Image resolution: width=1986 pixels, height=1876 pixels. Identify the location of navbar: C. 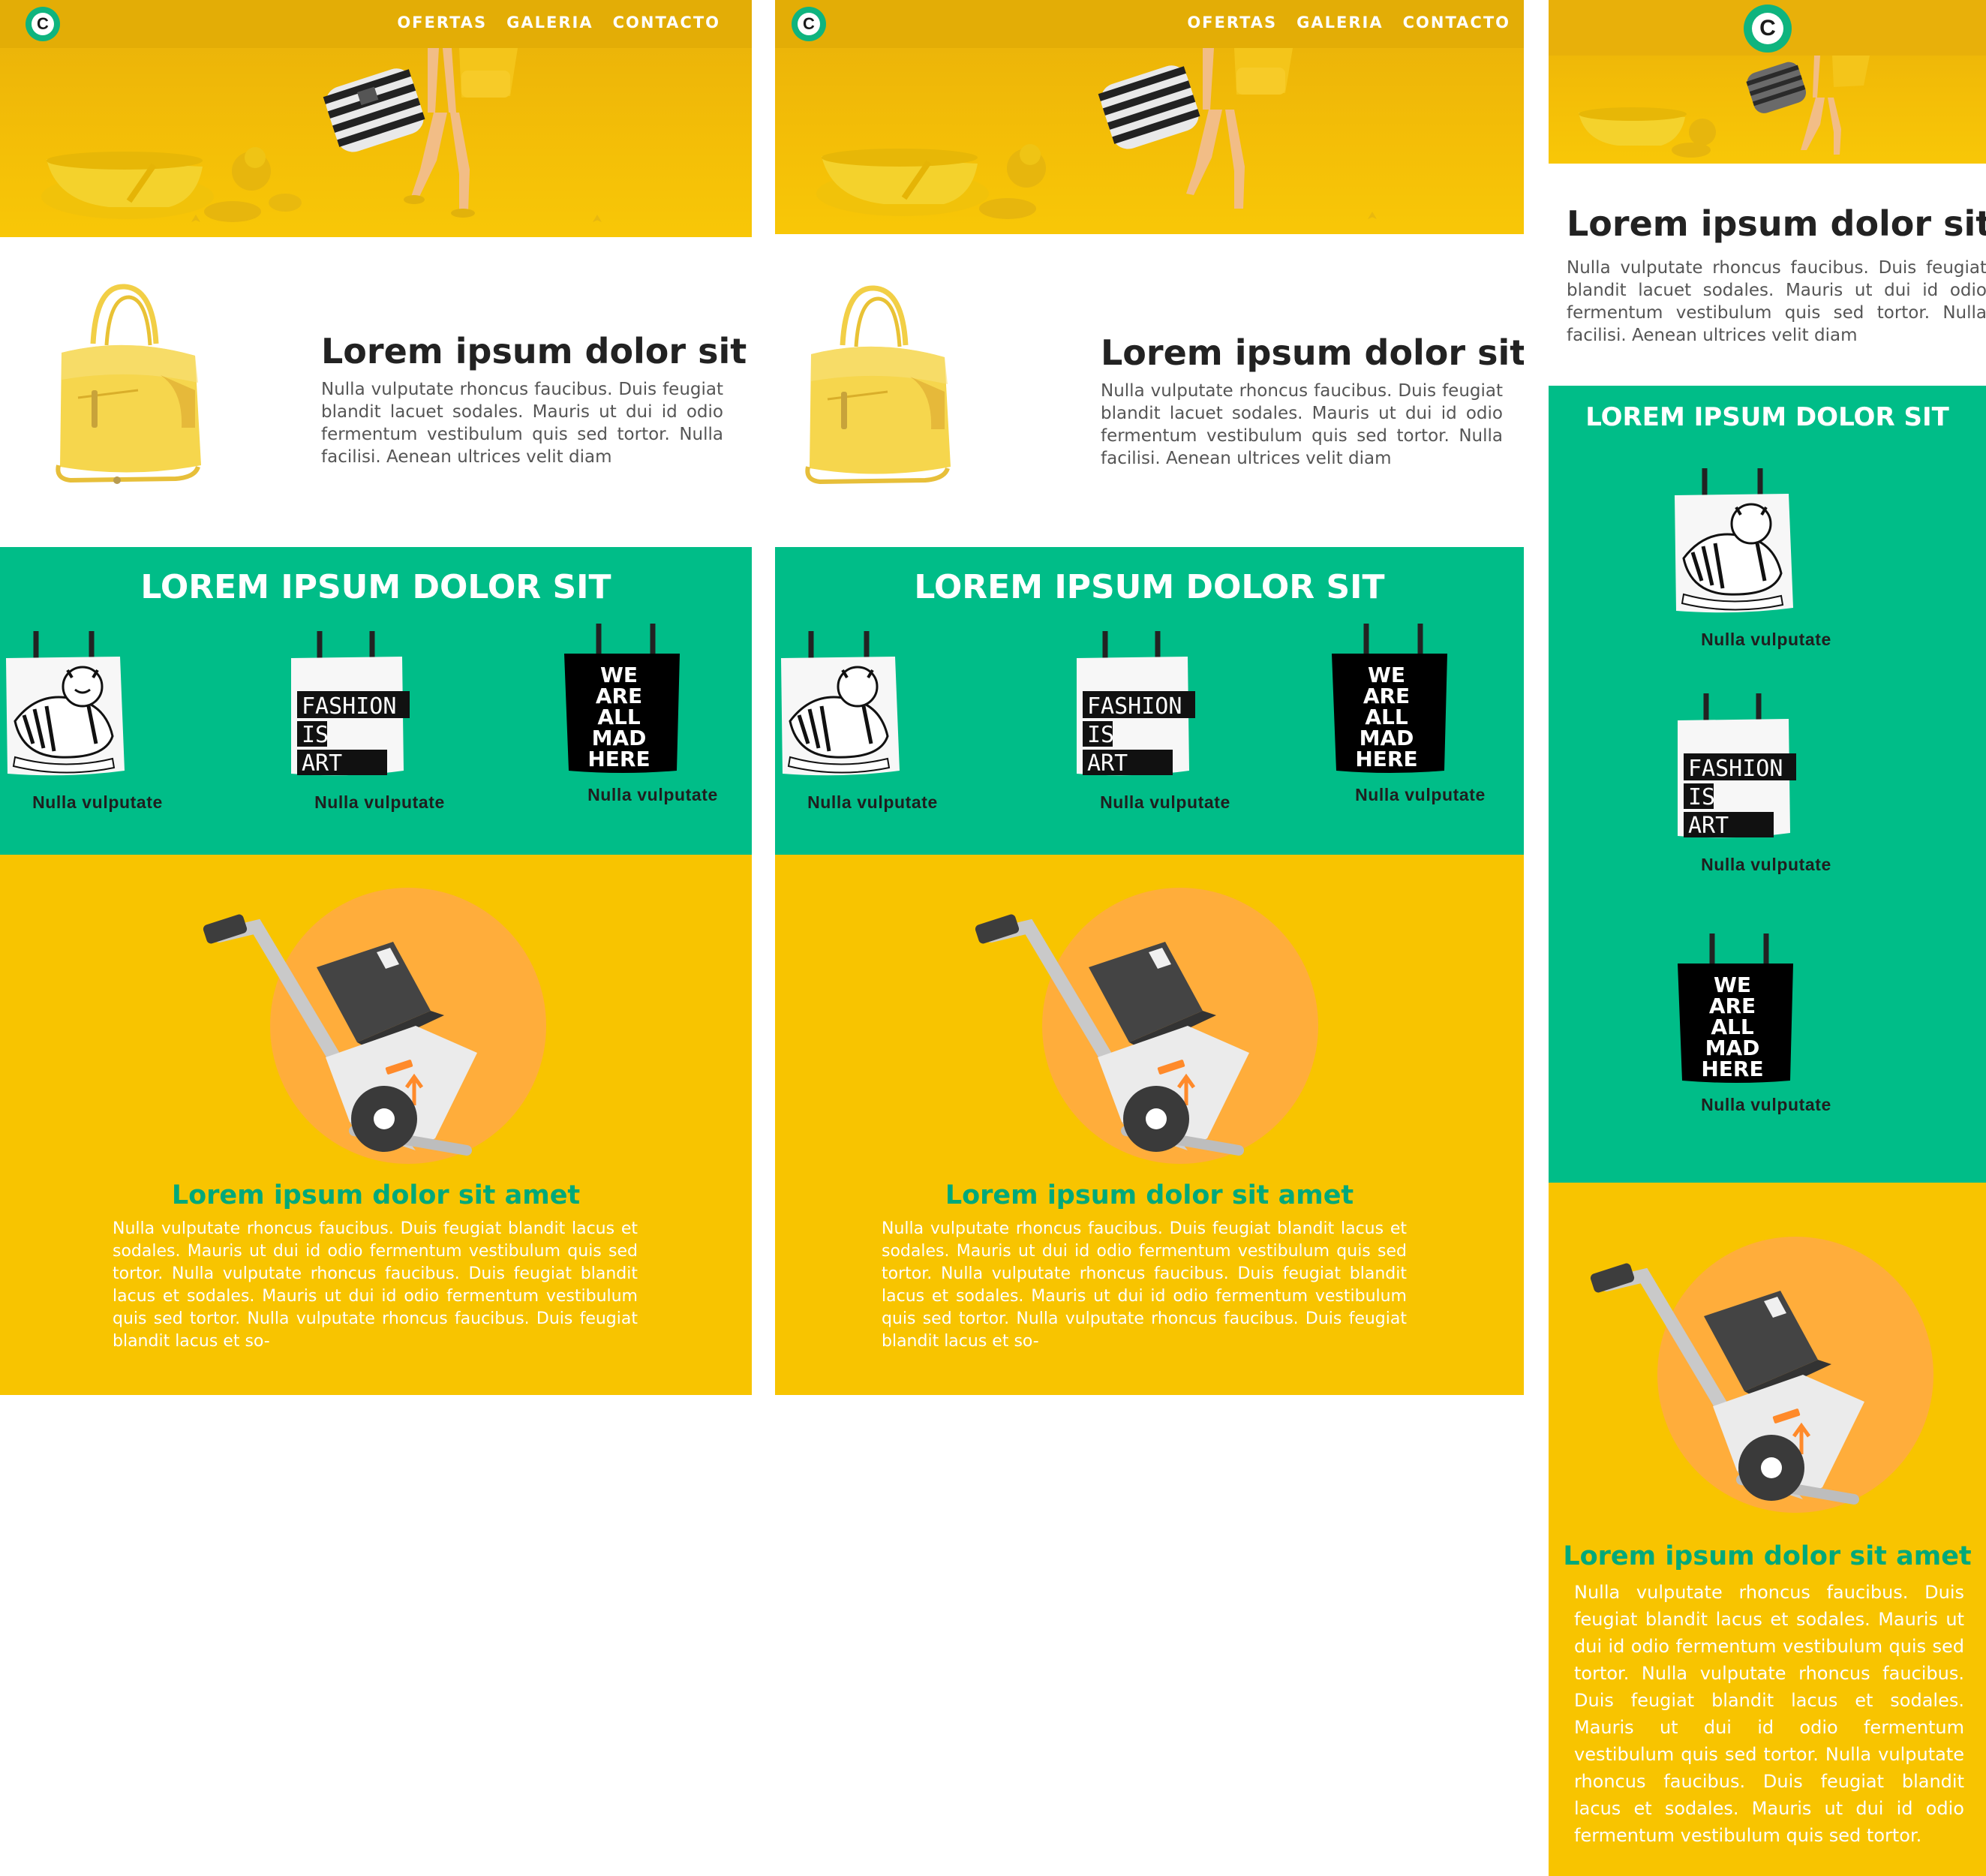
(1767, 28).